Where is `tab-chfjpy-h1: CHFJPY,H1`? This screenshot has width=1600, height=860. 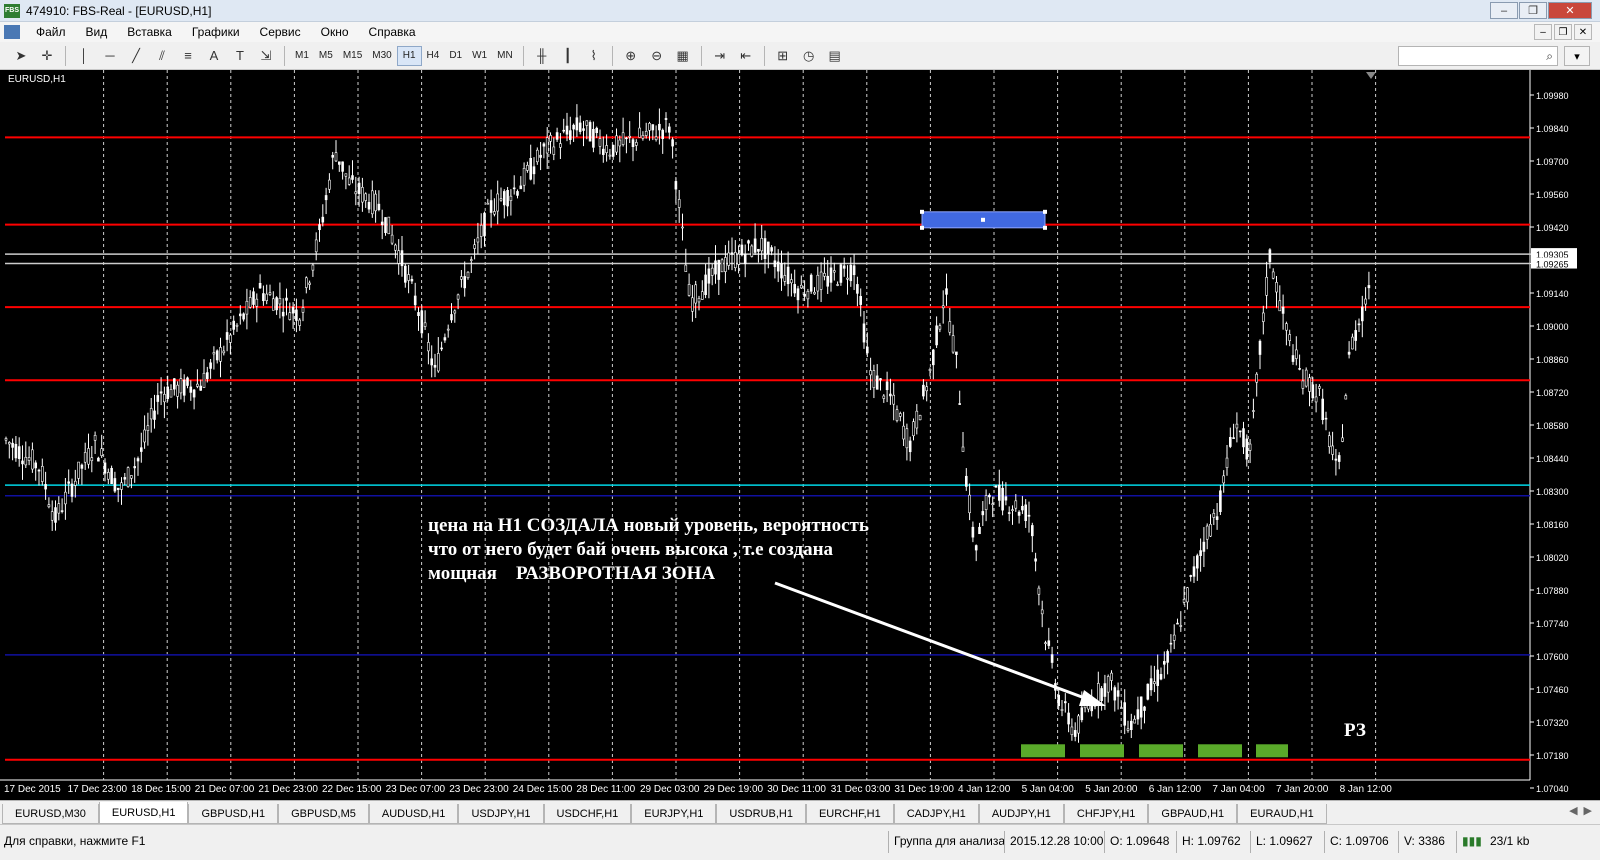 tab-chfjpy-h1: CHFJPY,H1 is located at coordinates (1106, 814).